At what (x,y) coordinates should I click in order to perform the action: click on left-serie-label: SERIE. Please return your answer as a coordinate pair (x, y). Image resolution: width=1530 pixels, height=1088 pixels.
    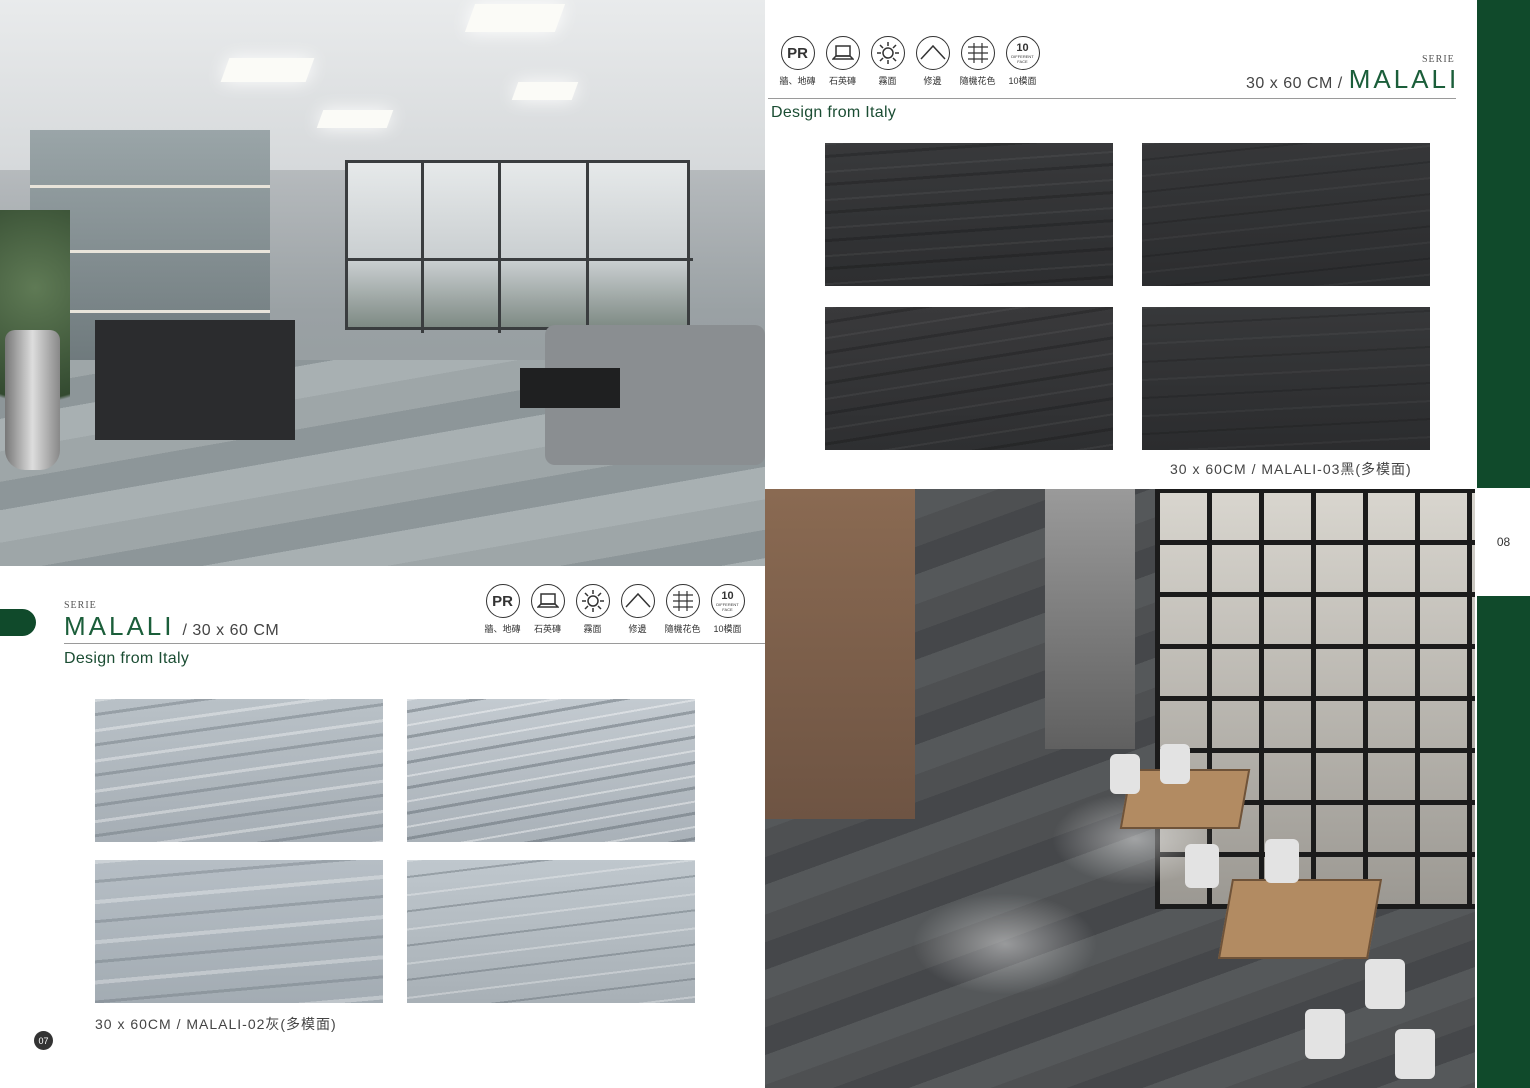
    Looking at the image, I should click on (80, 605).